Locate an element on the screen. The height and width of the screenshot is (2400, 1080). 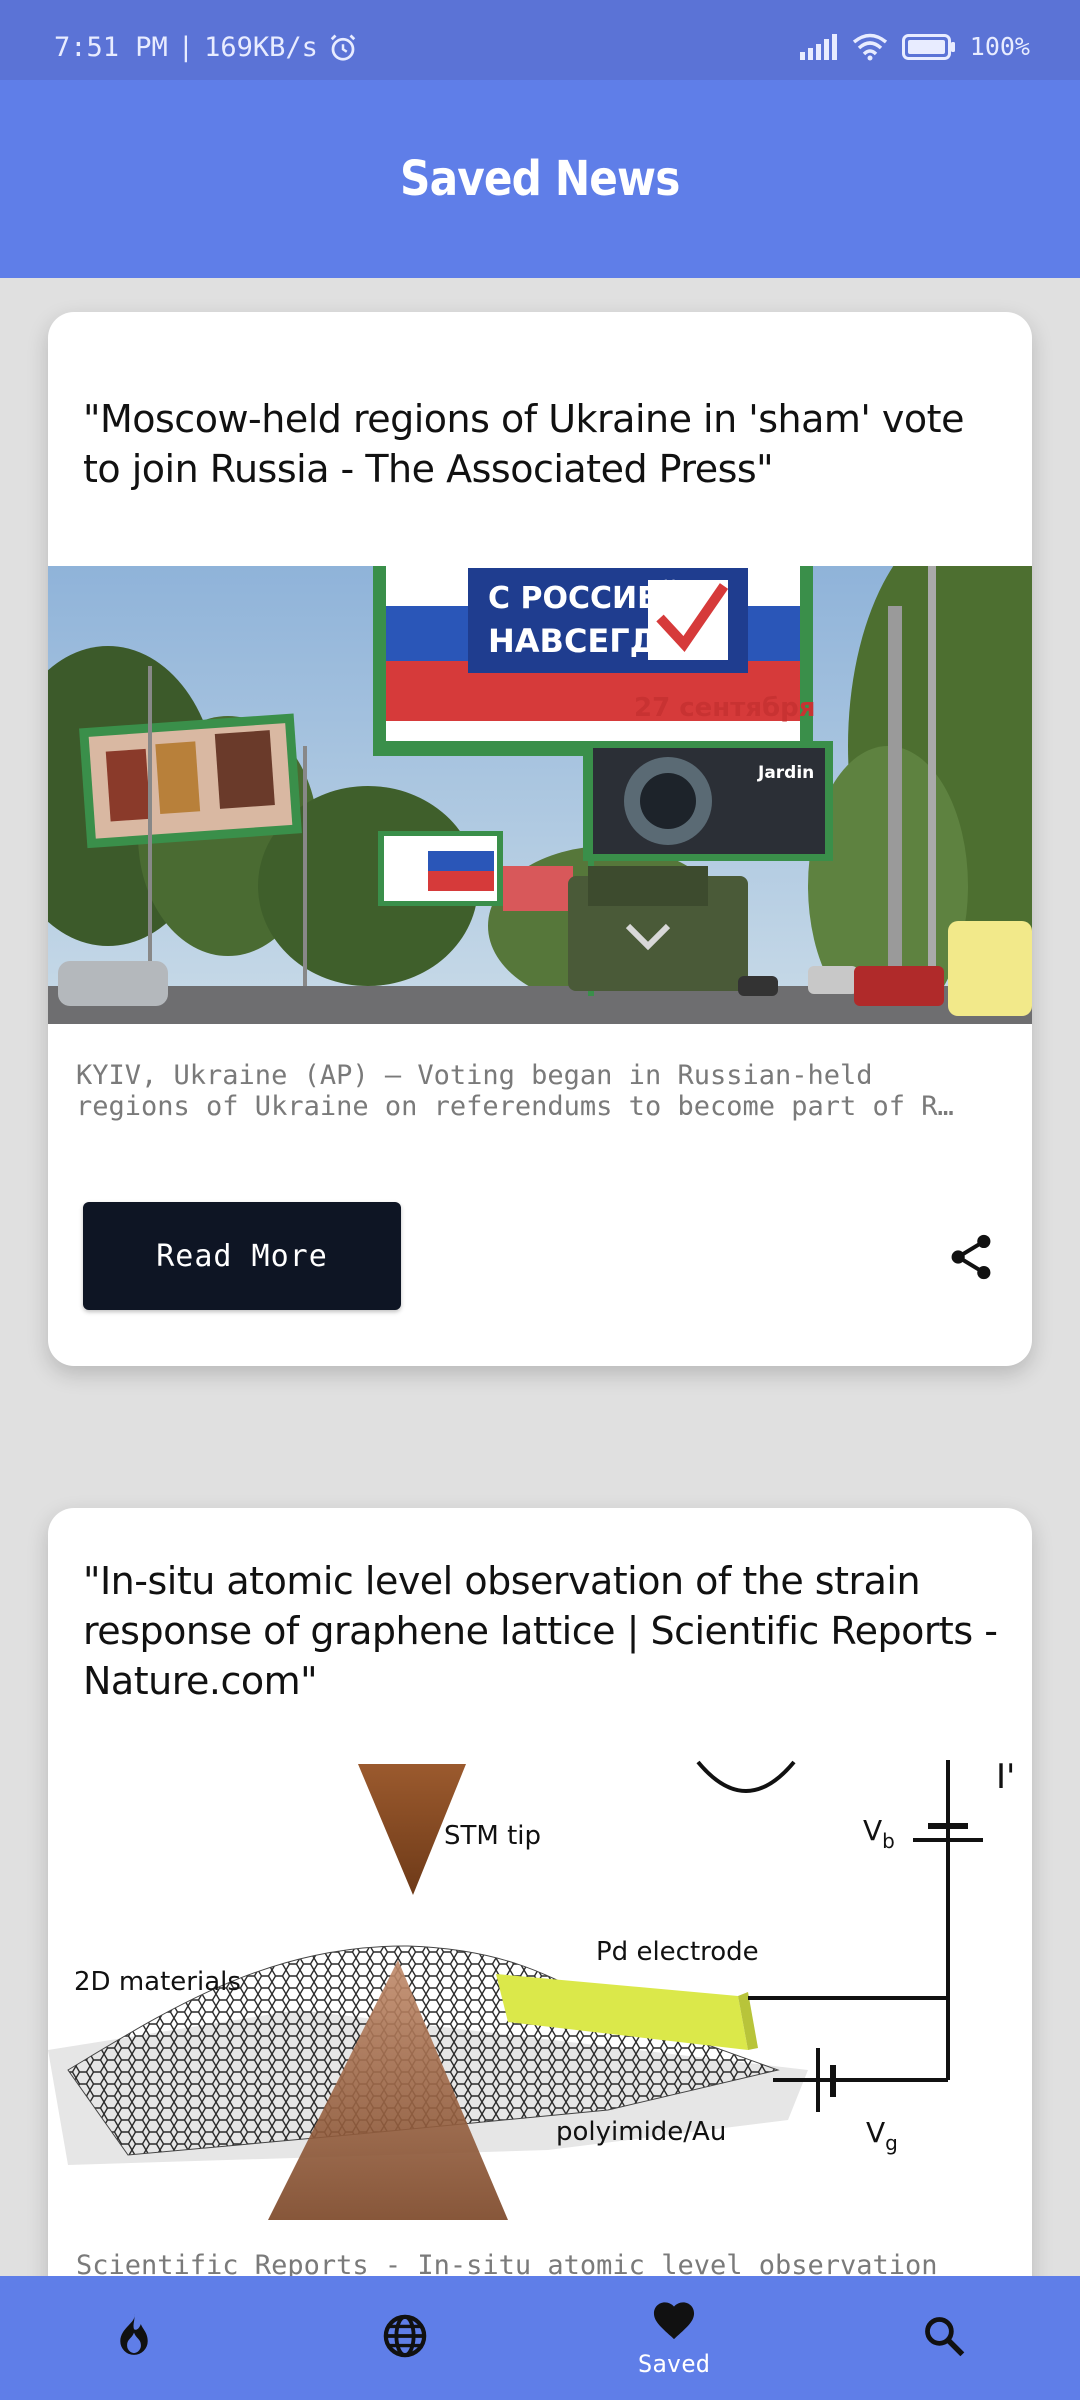
nav-item-saved: Saved is located at coordinates (674, 2338).